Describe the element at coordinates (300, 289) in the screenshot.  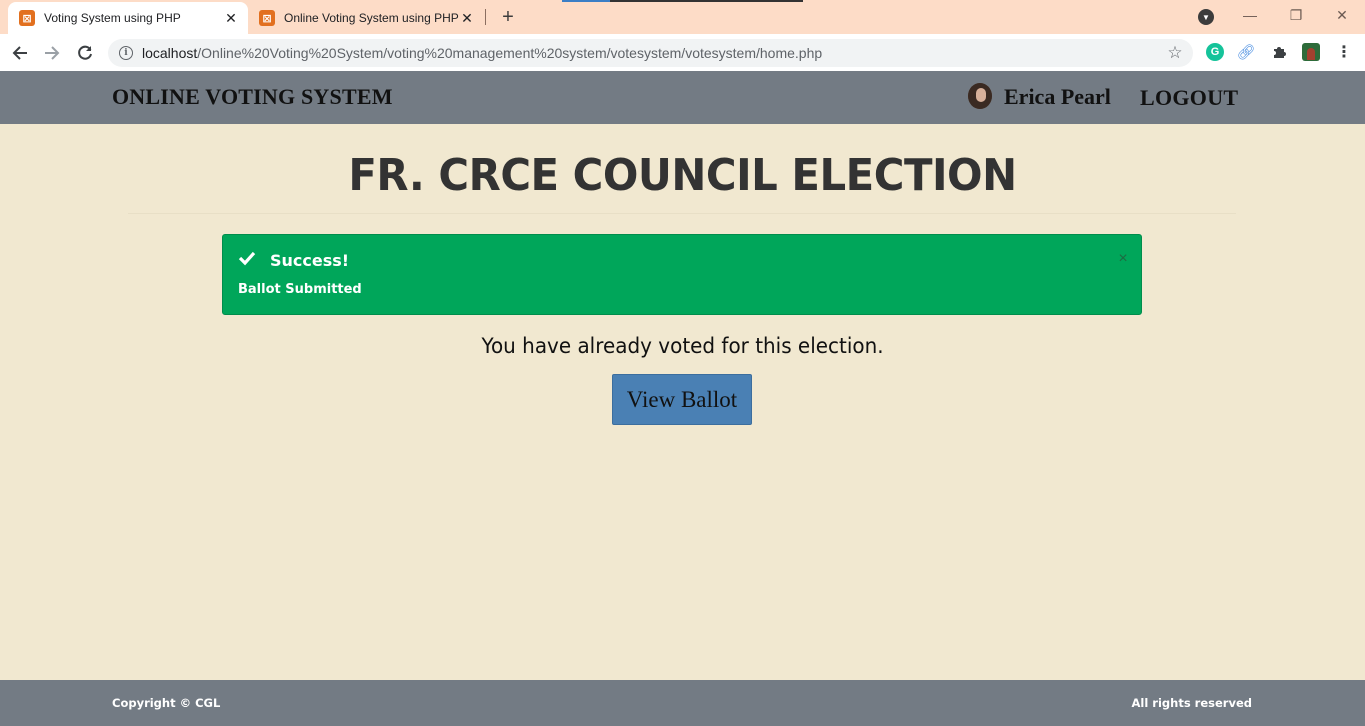
I see `alert-message: Ballot Submitted` at that location.